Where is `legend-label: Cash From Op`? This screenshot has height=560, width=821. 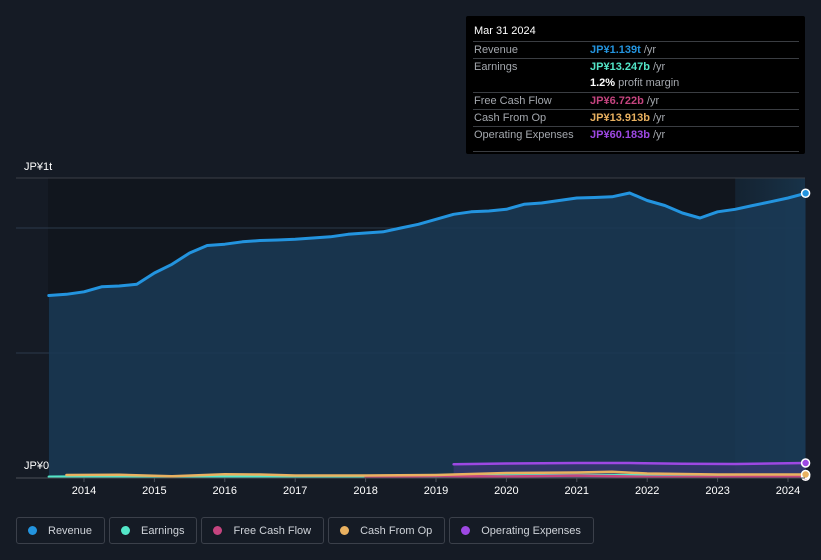
legend-label: Cash From Op is located at coordinates (396, 530).